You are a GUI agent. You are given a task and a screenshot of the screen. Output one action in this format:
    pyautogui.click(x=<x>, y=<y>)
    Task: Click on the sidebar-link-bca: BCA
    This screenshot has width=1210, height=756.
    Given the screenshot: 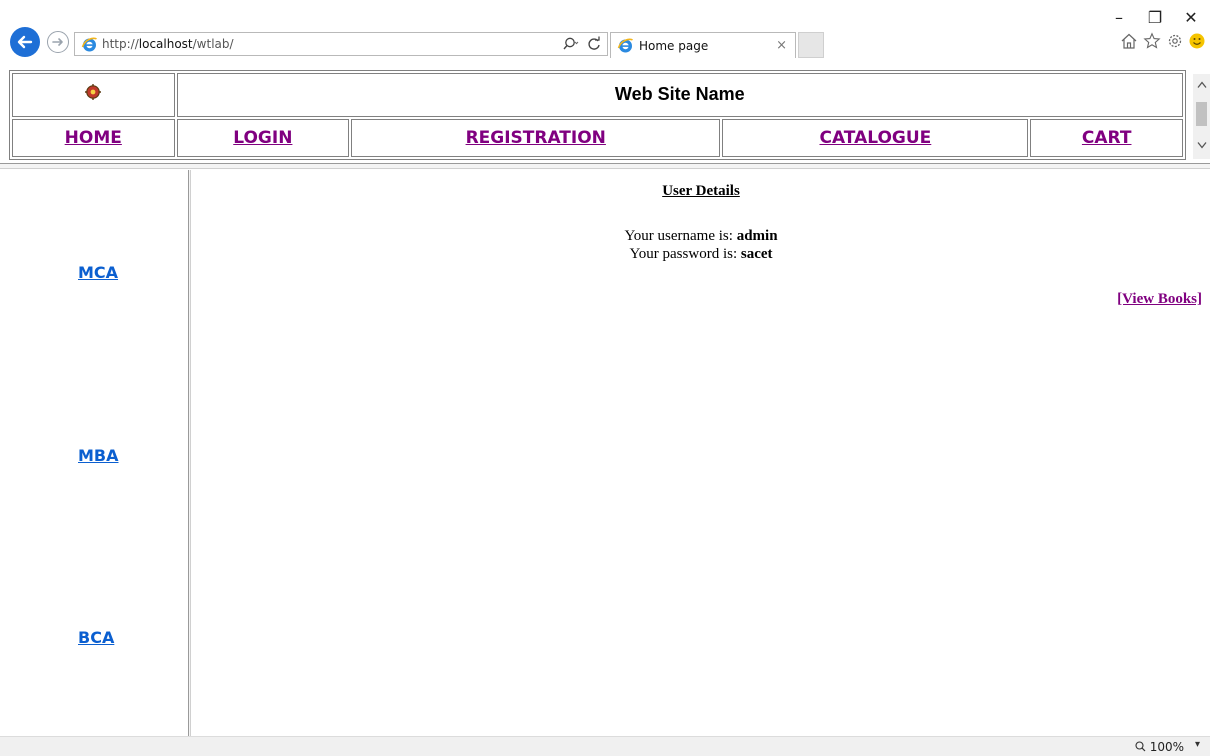 What is the action you would take?
    pyautogui.click(x=96, y=637)
    